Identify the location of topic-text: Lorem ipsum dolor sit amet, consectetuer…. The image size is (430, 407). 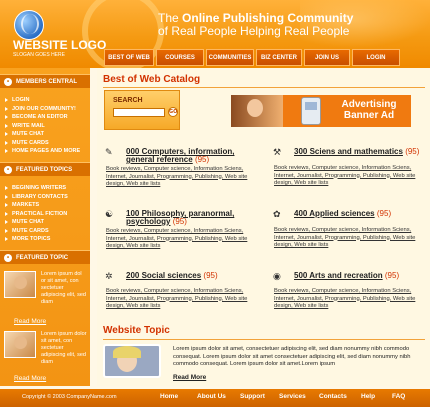
(292, 356).